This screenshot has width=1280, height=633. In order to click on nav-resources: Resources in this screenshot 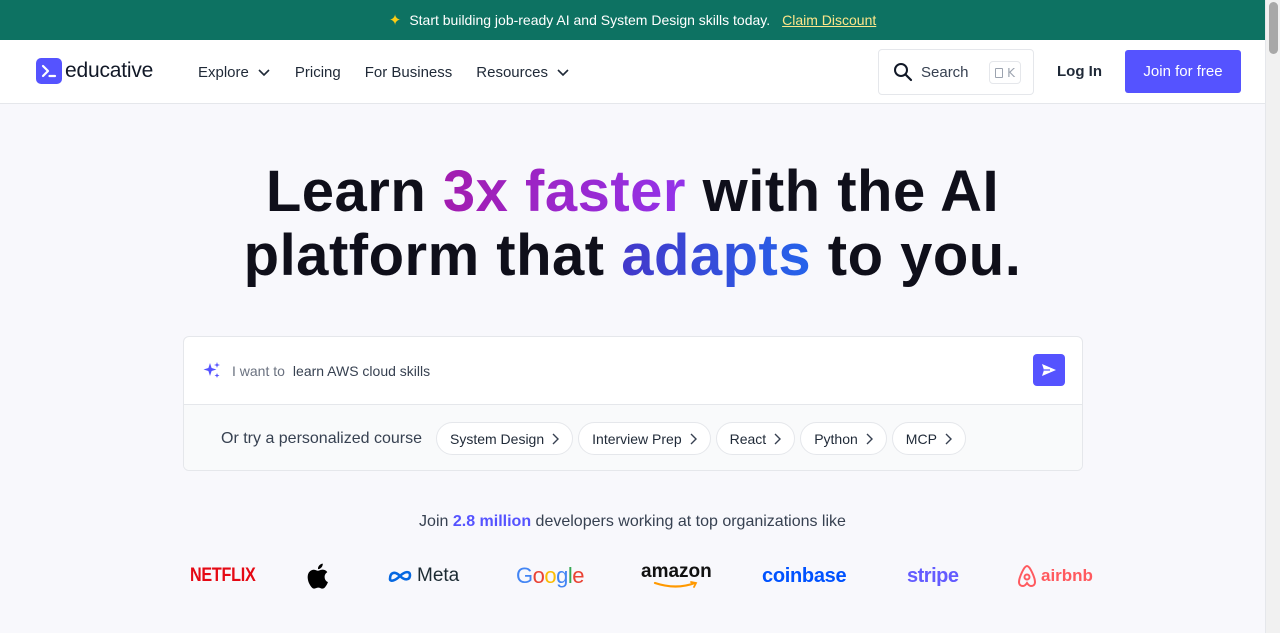, I will do `click(523, 72)`.